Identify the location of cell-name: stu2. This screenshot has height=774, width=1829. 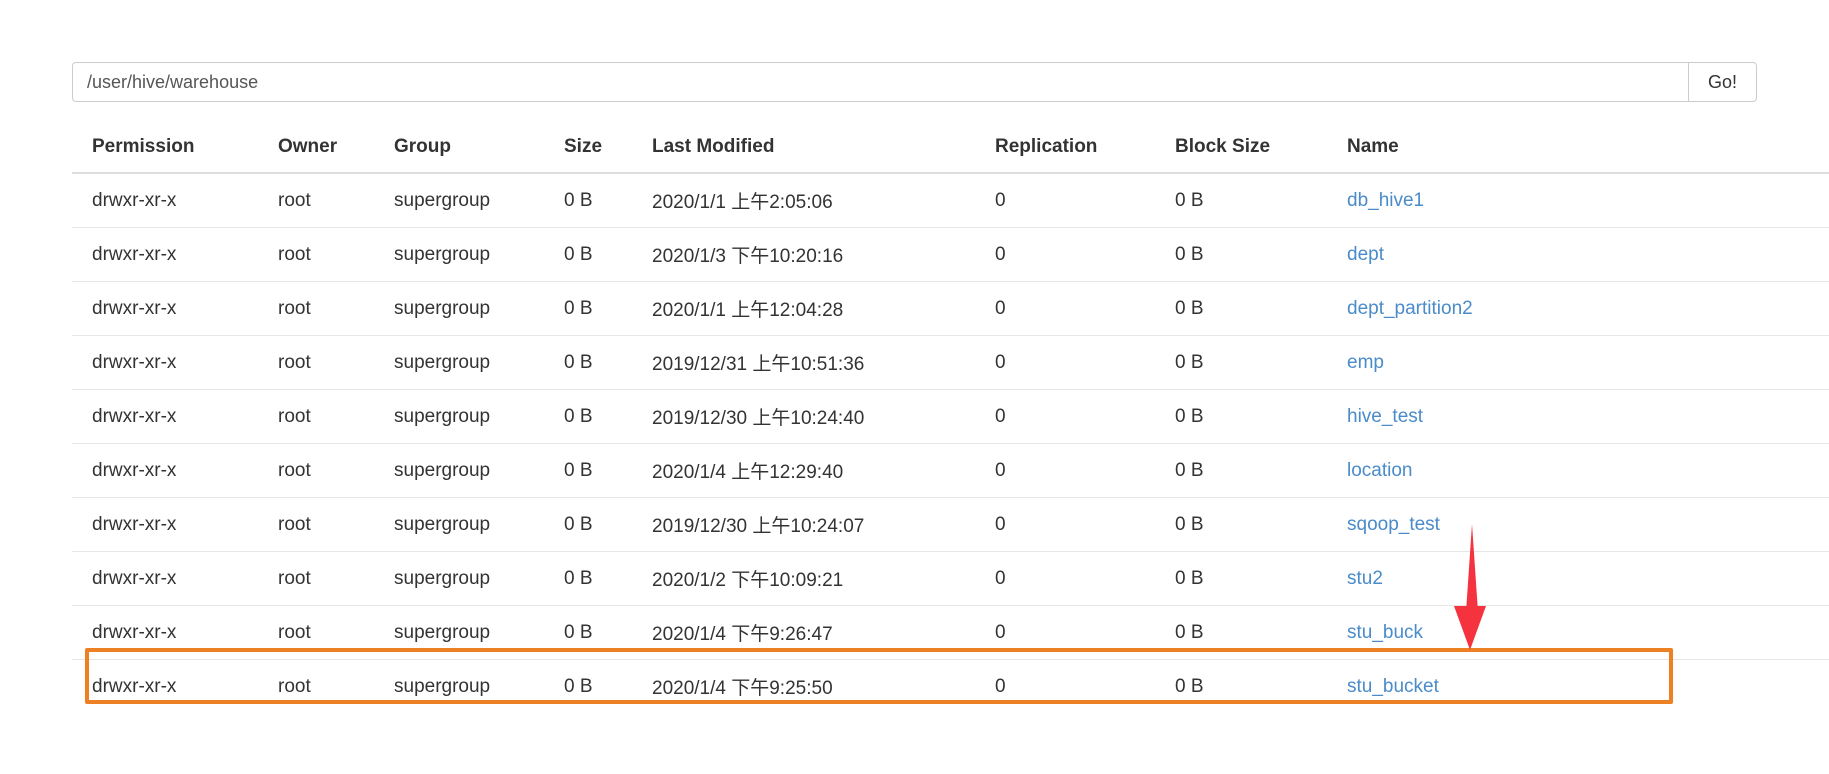
(1578, 578).